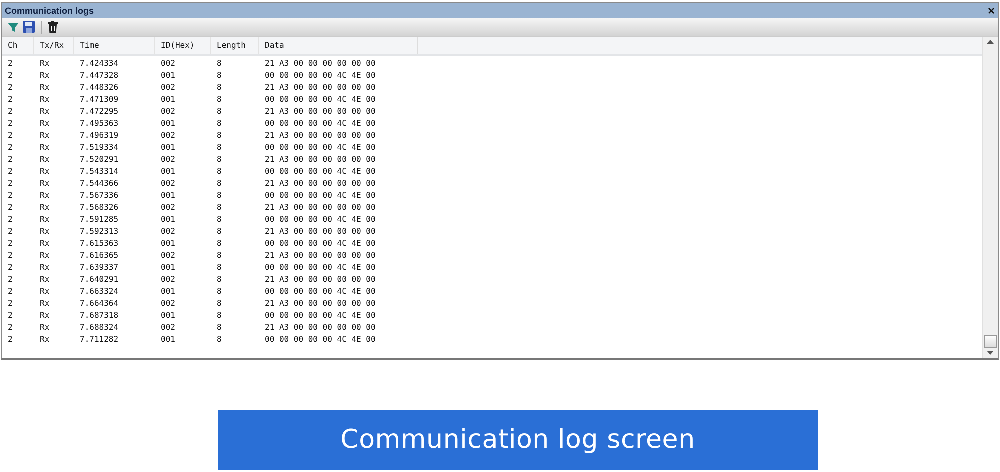 The height and width of the screenshot is (472, 1000). Describe the element at coordinates (183, 45) in the screenshot. I see `column-header: ID(Hex)` at that location.